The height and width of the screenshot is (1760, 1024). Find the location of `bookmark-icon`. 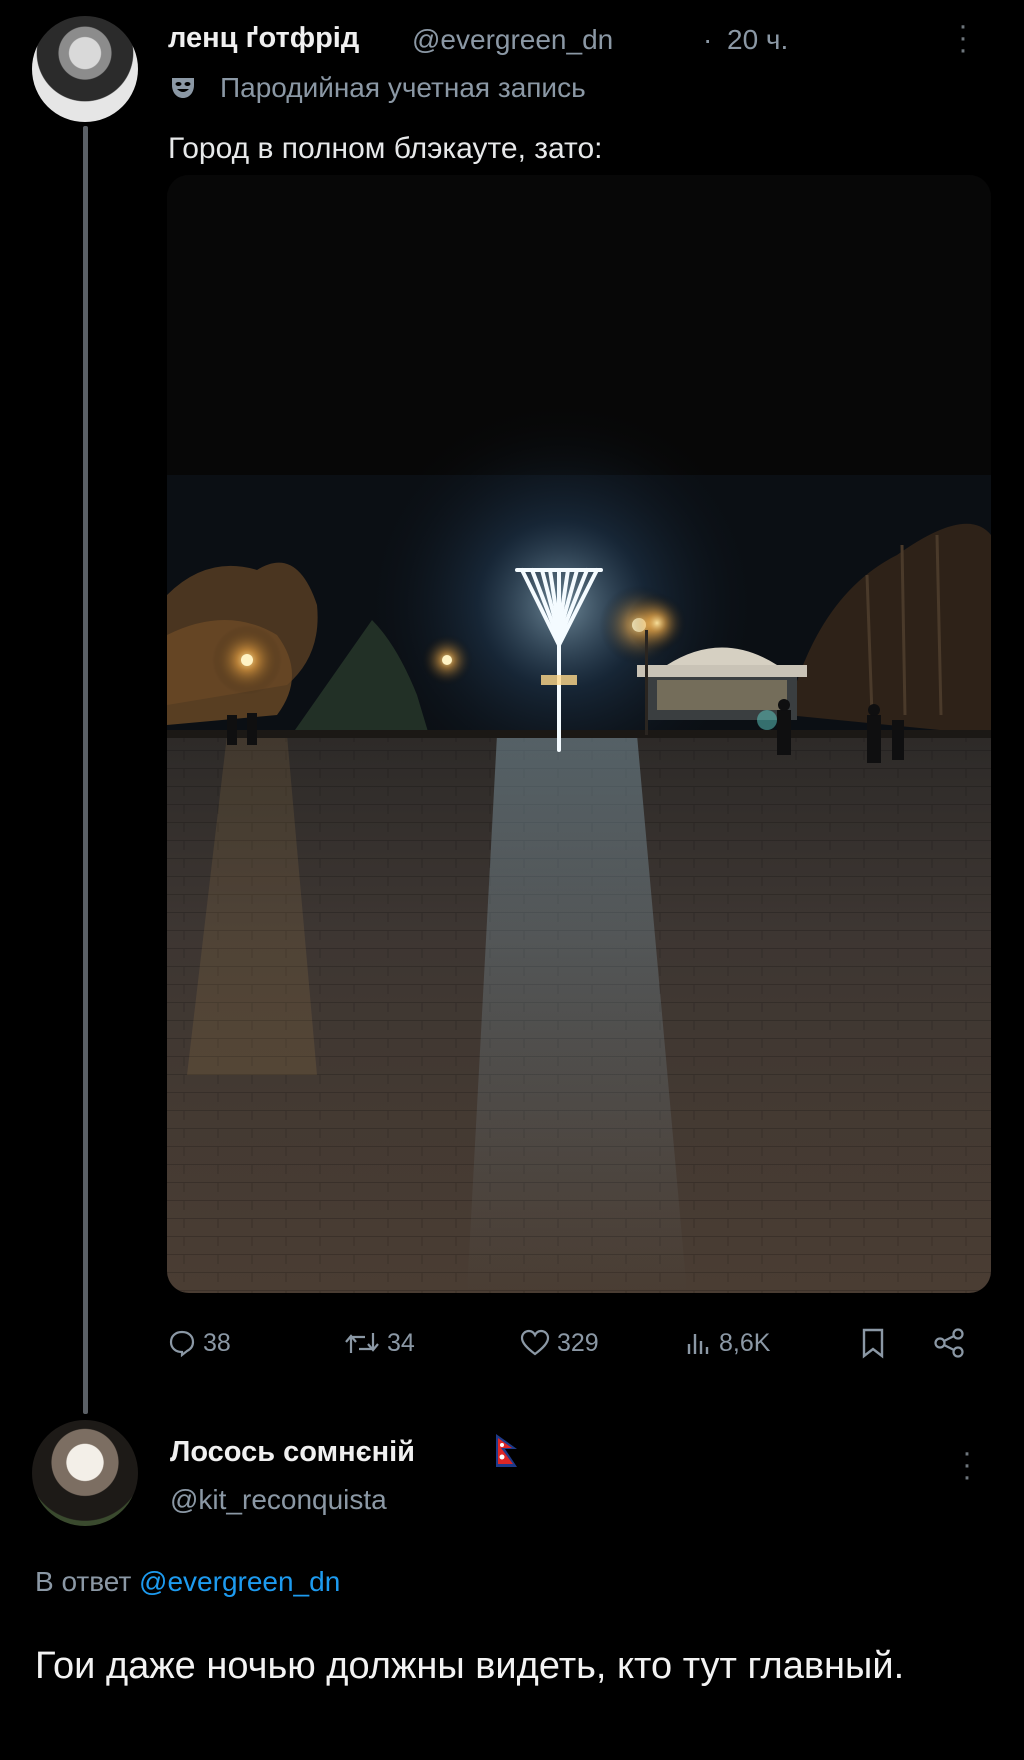

bookmark-icon is located at coordinates (873, 1343).